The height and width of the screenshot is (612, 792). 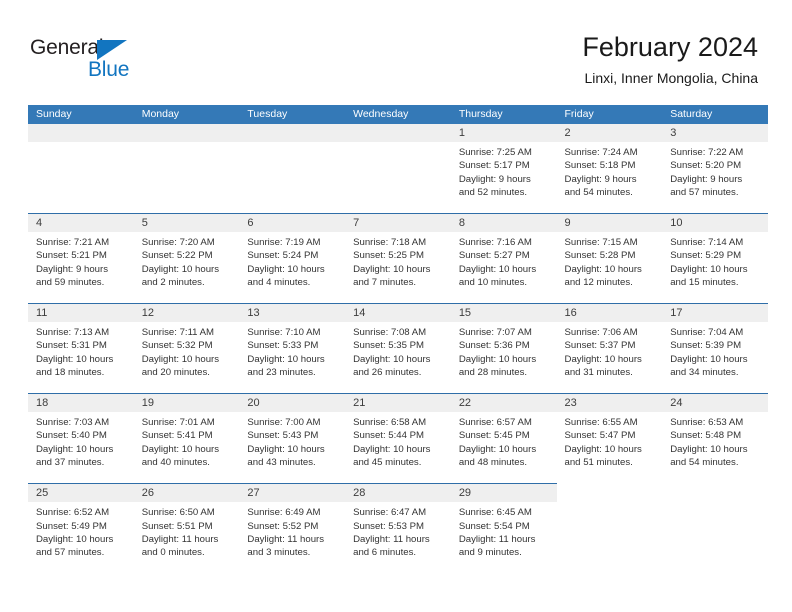 What do you see at coordinates (503, 313) in the screenshot?
I see `day-number-band: 15` at bounding box center [503, 313].